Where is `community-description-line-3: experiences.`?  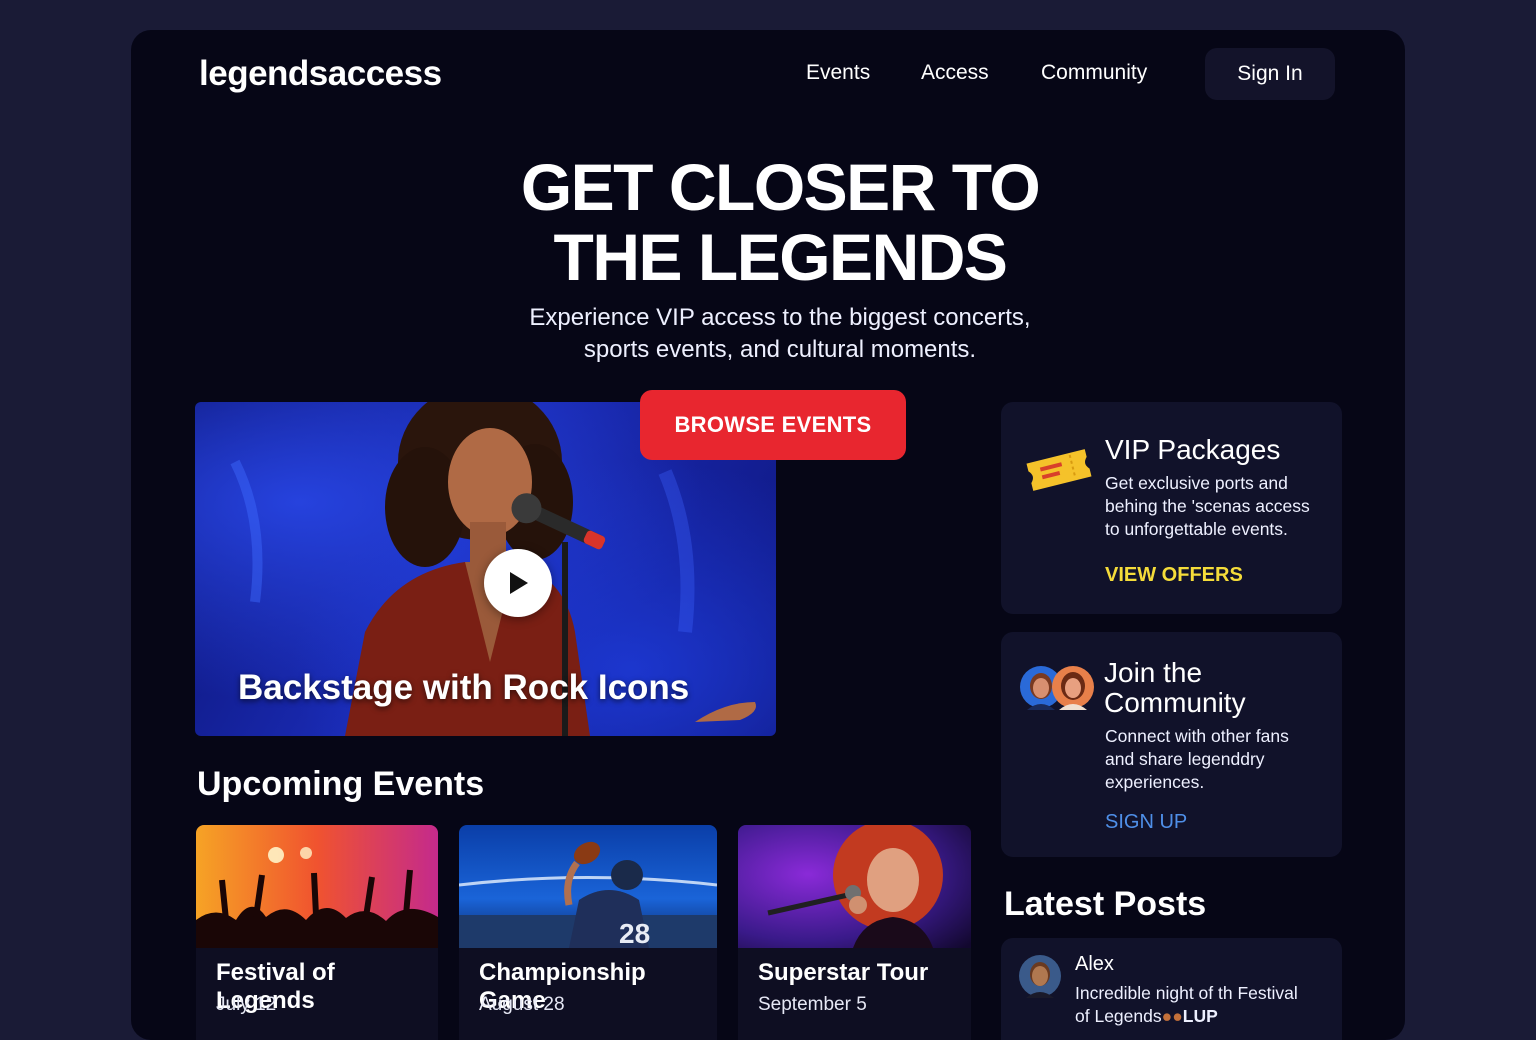
community-description-line-3: experiences. is located at coordinates (1155, 782).